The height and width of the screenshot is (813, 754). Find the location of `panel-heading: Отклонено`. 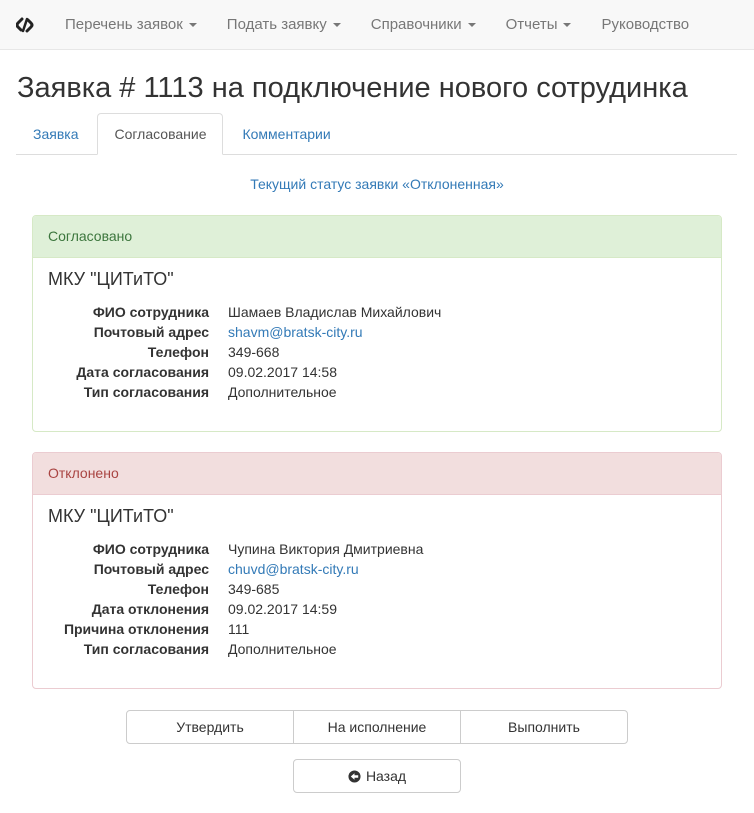

panel-heading: Отклонено is located at coordinates (377, 474).